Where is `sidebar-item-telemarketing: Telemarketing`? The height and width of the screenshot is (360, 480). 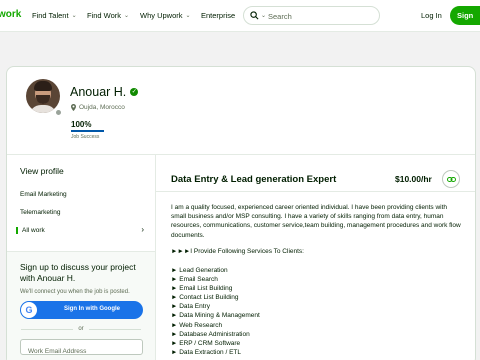
sidebar-item-telemarketing: Telemarketing is located at coordinates (40, 212).